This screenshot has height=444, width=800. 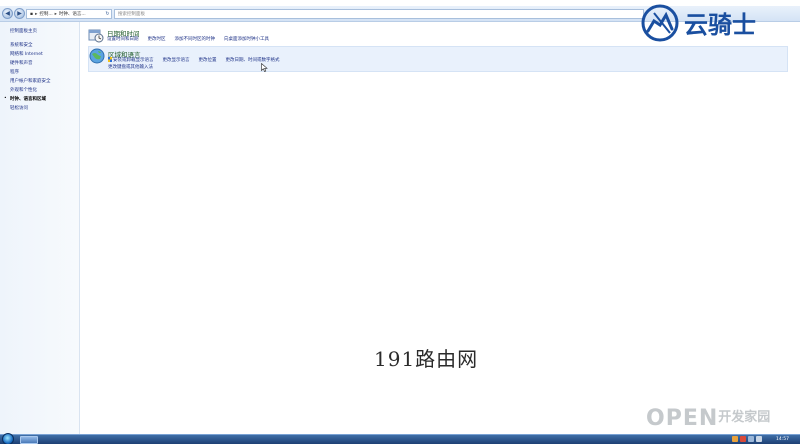 I want to click on left-nav-item-ease-of-access: 轻松访问, so click(x=19, y=108).